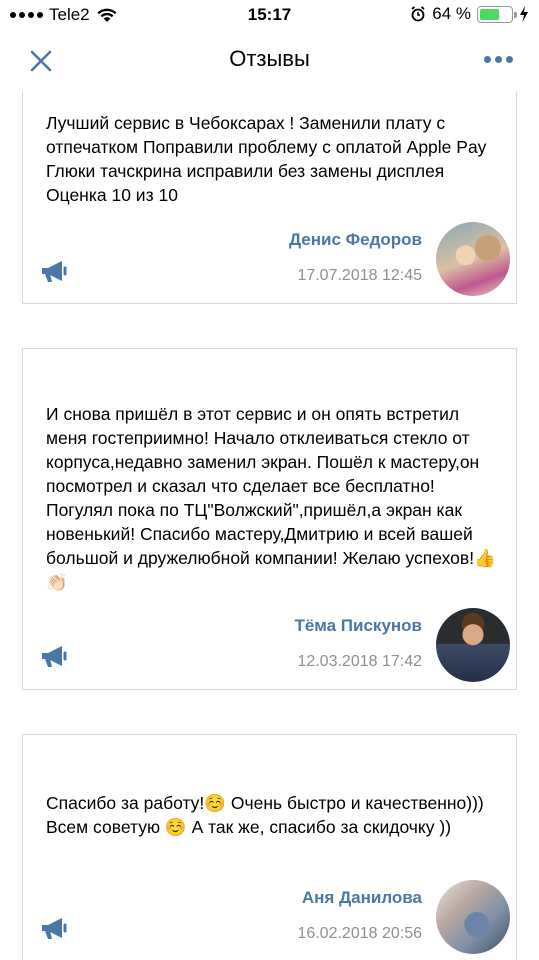 The image size is (539, 960). Describe the element at coordinates (498, 59) in the screenshot. I see `more-dots-icon` at that location.